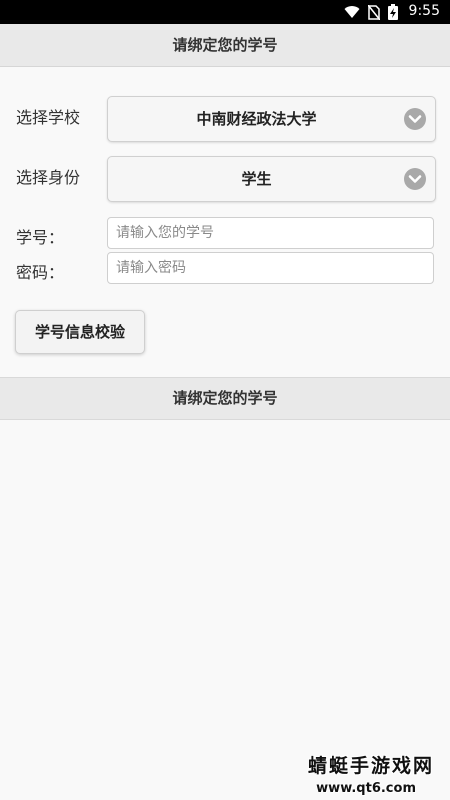  I want to click on battery-charging-icon, so click(393, 12).